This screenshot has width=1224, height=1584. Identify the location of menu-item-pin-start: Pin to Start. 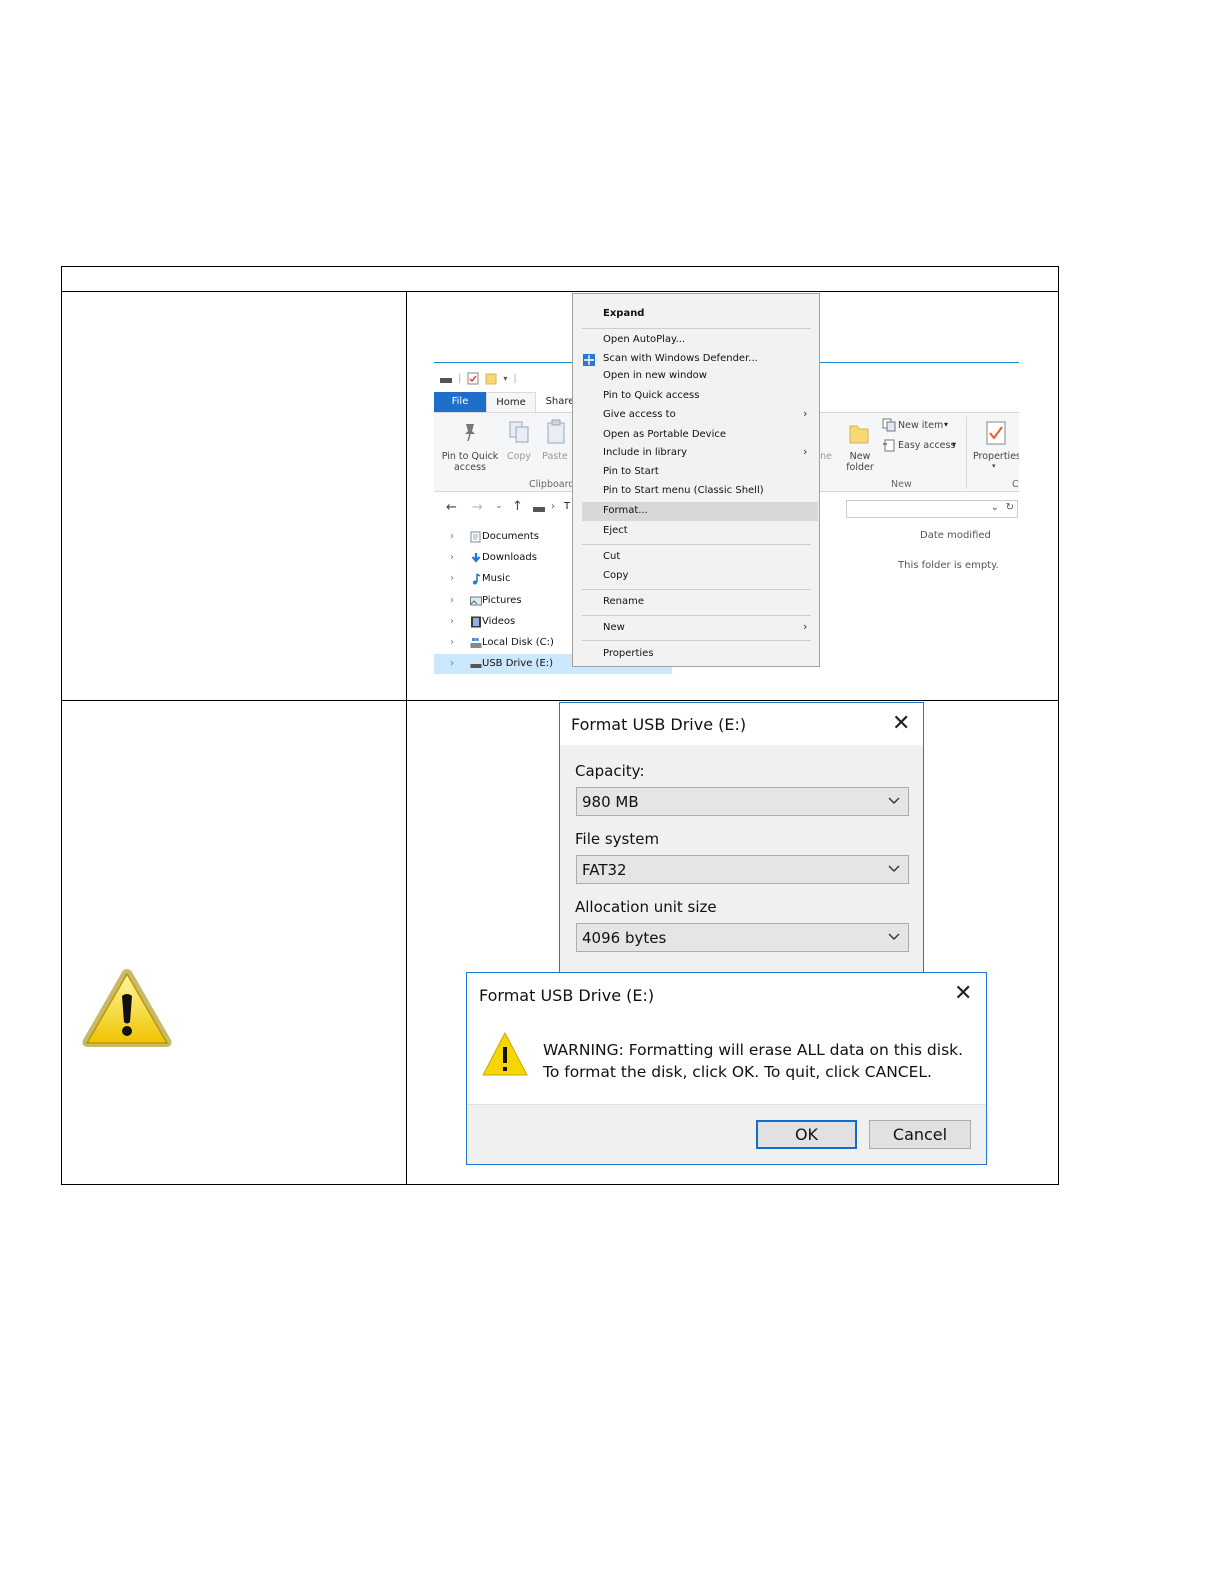
(631, 471).